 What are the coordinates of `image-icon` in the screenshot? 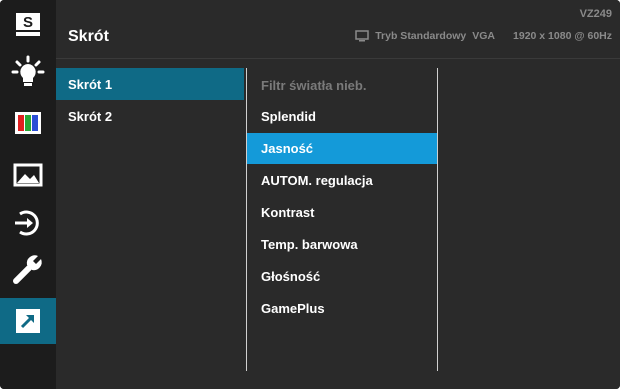 It's located at (28, 175).